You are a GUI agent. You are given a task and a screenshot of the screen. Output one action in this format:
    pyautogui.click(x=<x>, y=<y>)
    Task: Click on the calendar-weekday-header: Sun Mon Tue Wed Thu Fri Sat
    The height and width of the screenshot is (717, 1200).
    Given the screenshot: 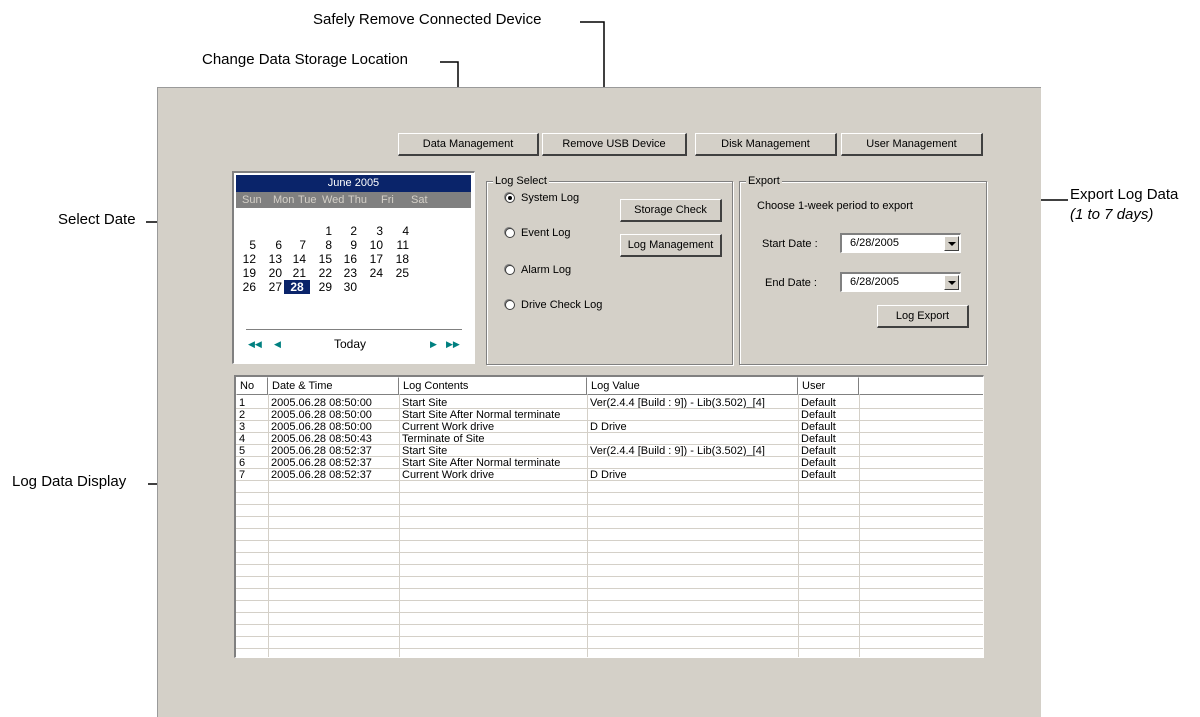 What is the action you would take?
    pyautogui.click(x=353, y=200)
    